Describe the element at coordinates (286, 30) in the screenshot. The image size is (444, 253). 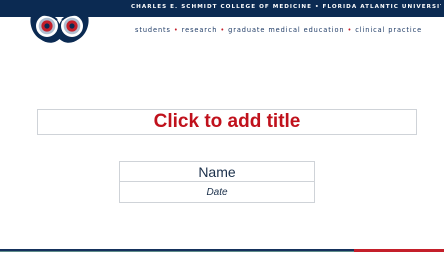
I see `tagline-gme: graduate medical education` at that location.